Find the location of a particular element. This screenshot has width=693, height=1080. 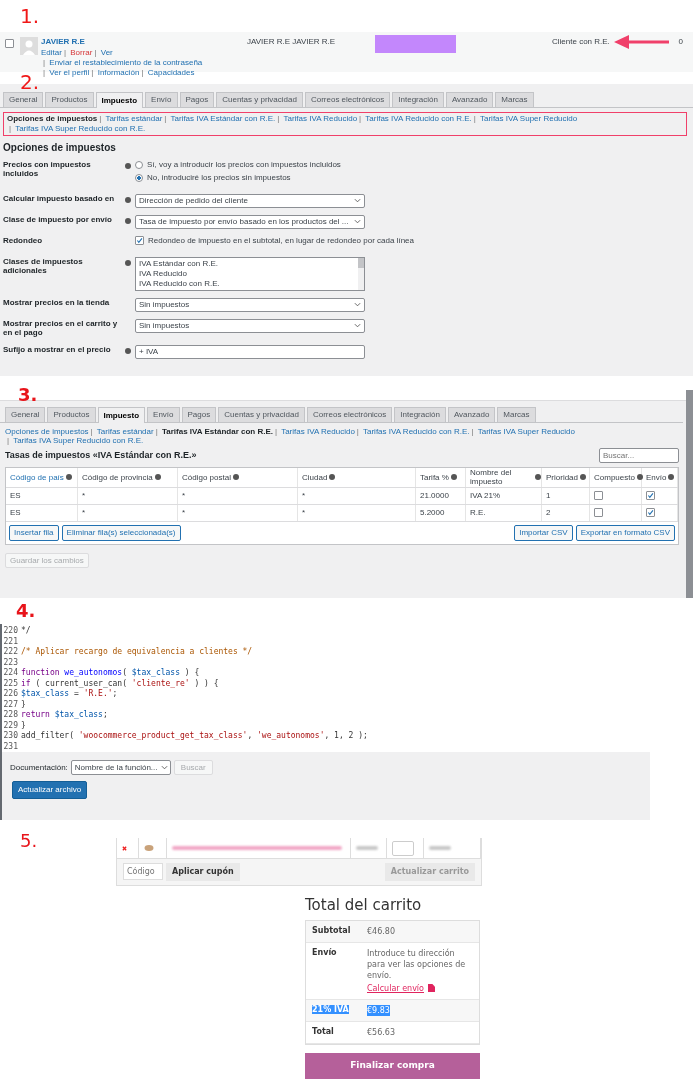

column-header: Código de país is located at coordinates (37, 477).